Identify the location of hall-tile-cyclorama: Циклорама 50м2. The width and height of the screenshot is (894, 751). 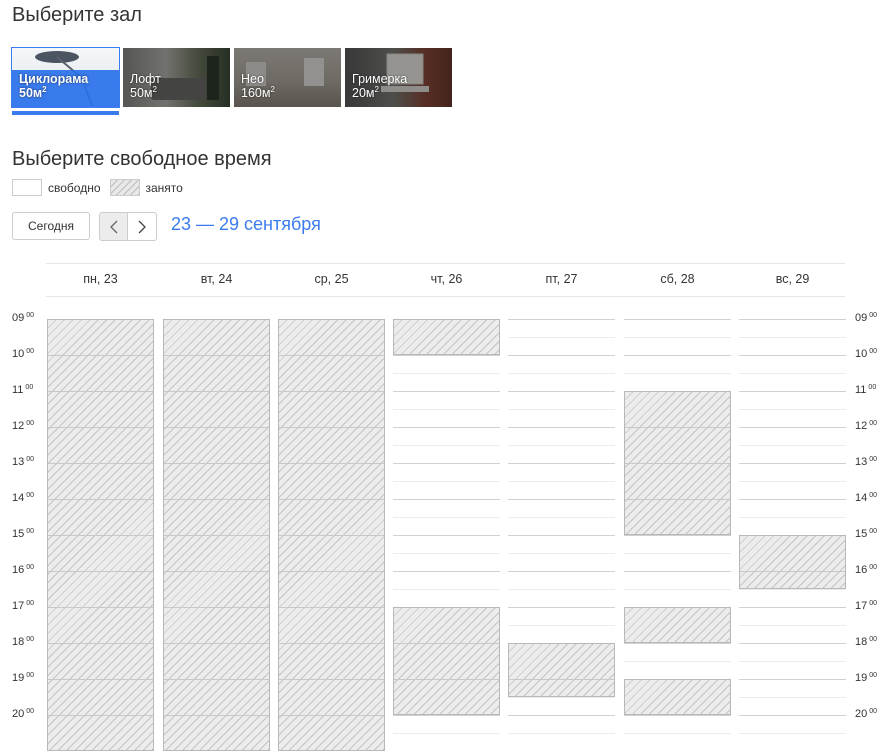
(65, 77).